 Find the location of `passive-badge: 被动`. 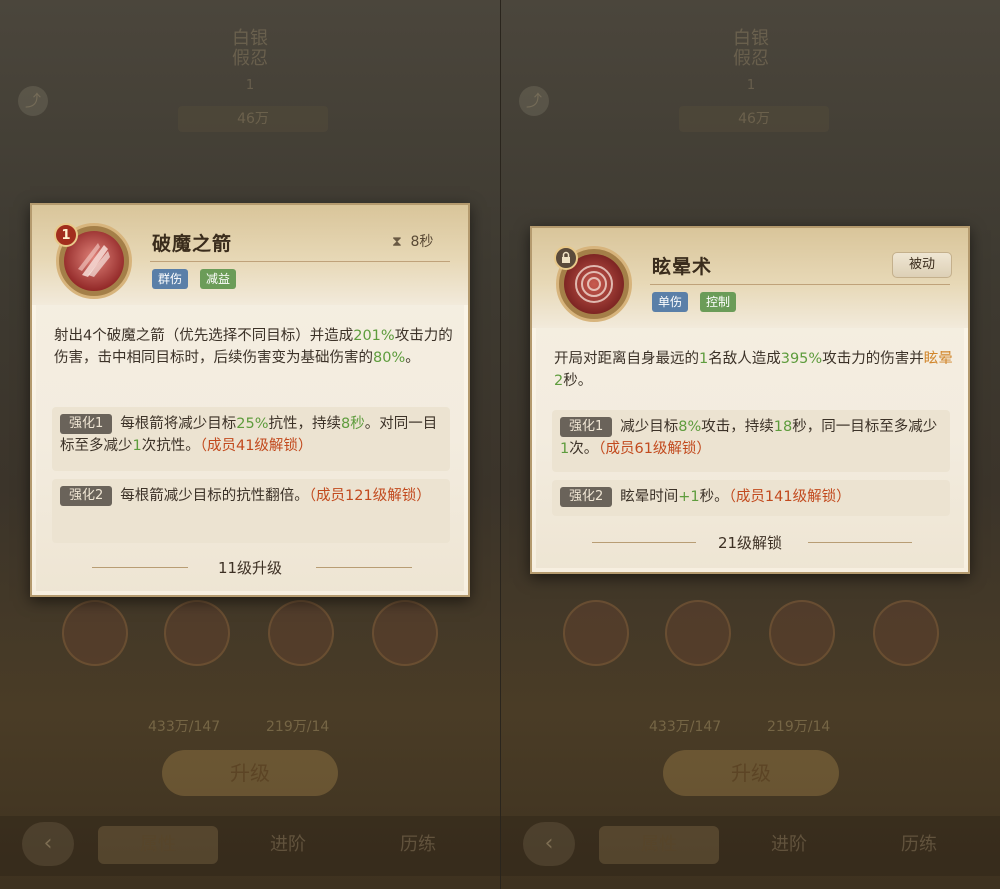

passive-badge: 被动 is located at coordinates (922, 265).